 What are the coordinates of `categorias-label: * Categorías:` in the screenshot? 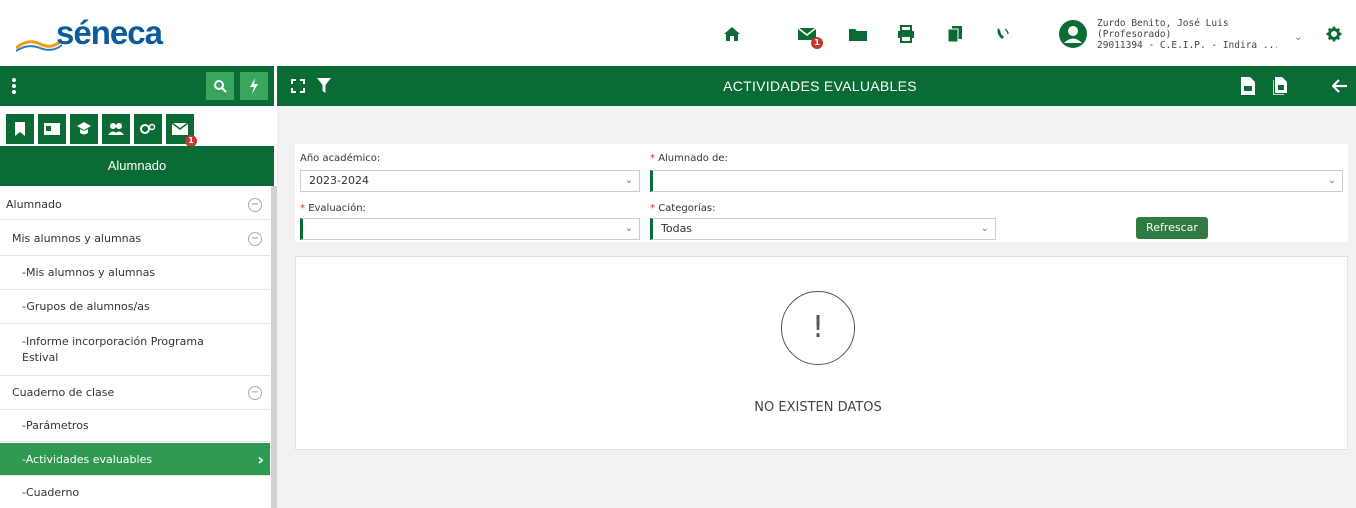 It's located at (683, 208).